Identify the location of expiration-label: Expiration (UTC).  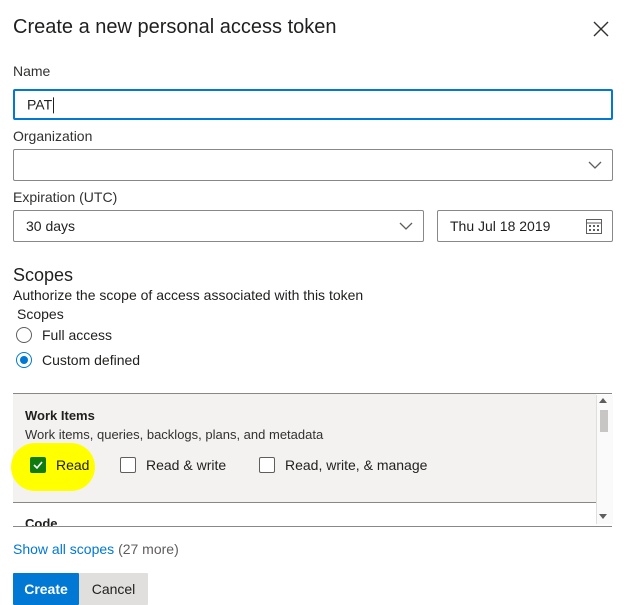
(65, 197).